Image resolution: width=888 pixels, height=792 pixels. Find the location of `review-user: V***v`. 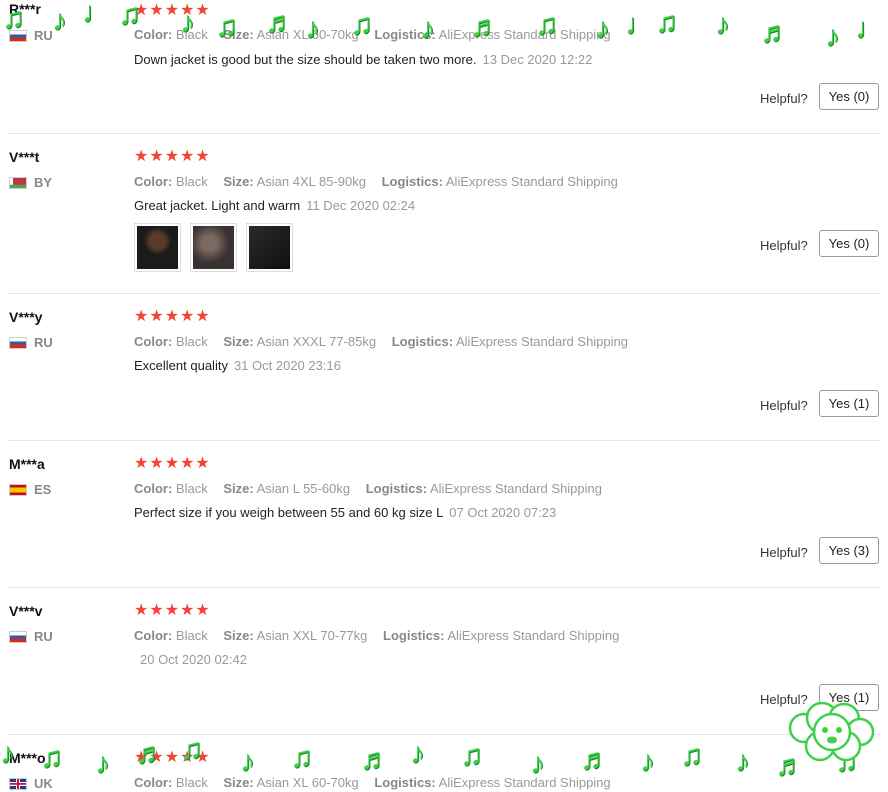

review-user: V***v is located at coordinates (26, 611).